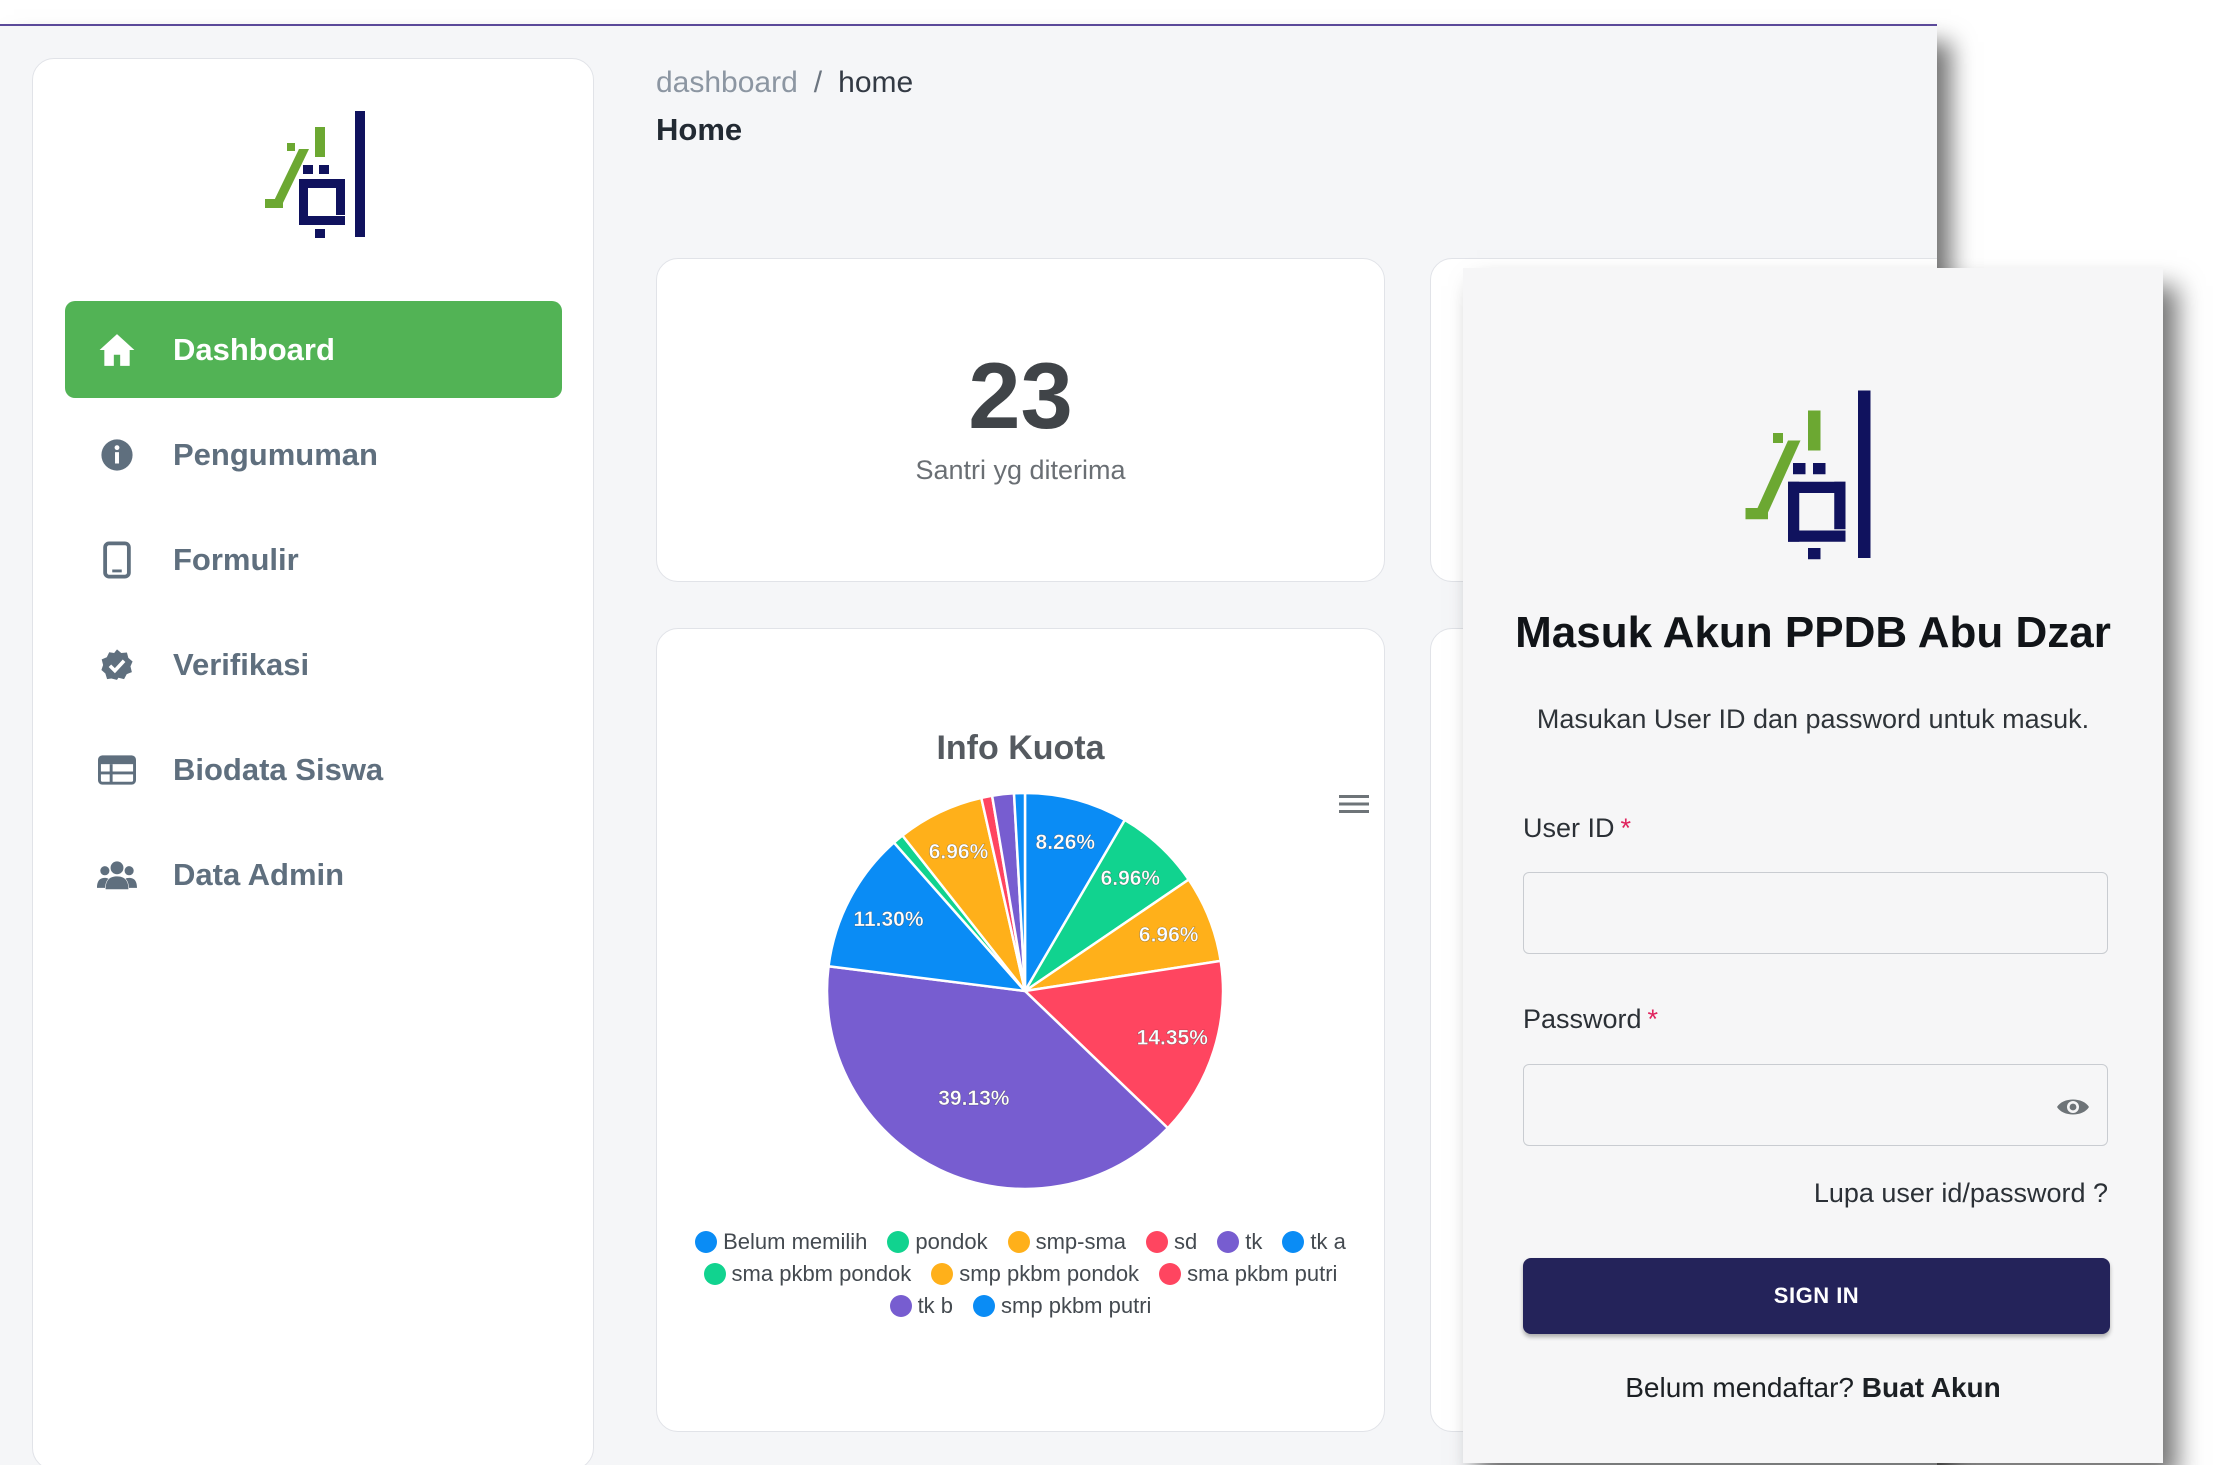 The width and height of the screenshot is (2236, 1465). What do you see at coordinates (1354, 804) in the screenshot?
I see `hamburger-menu-icon` at bounding box center [1354, 804].